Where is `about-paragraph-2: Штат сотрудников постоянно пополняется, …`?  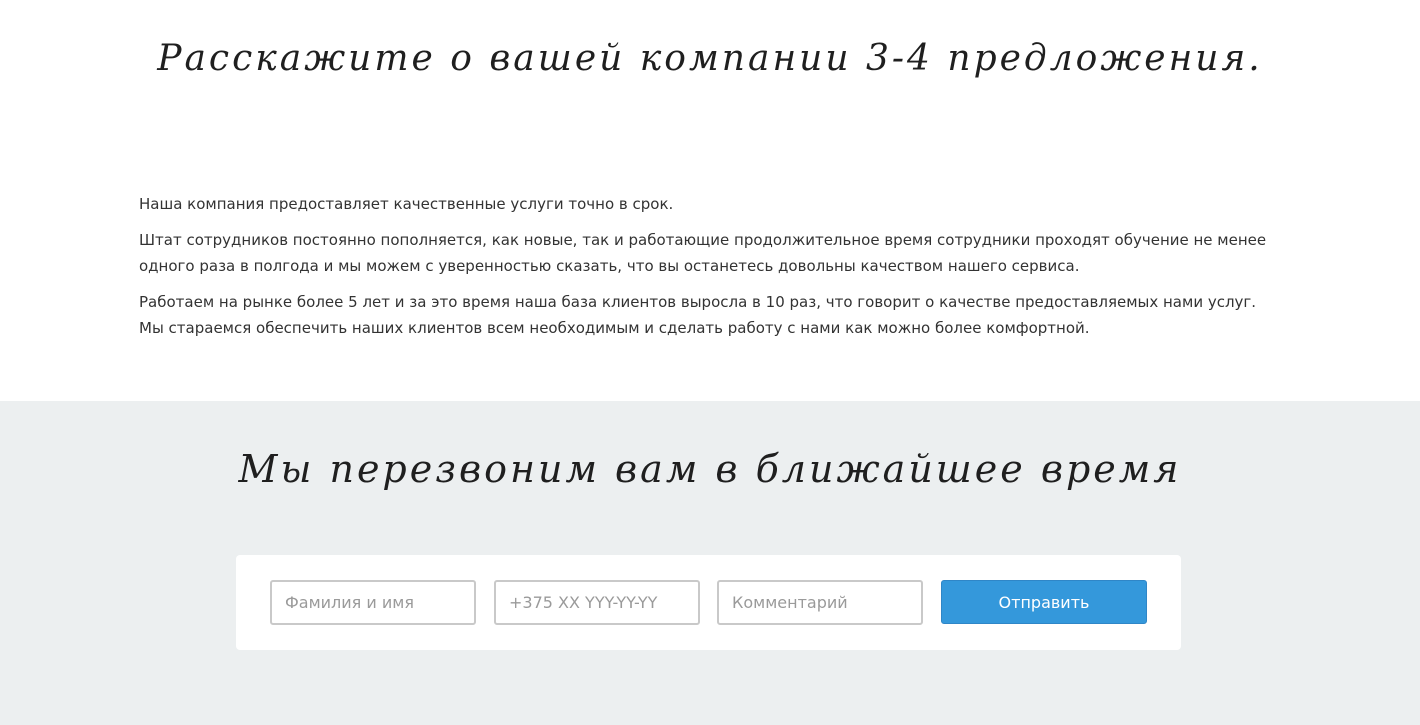
about-paragraph-2: Штат сотрудников постоянно пополняется, … is located at coordinates (703, 253).